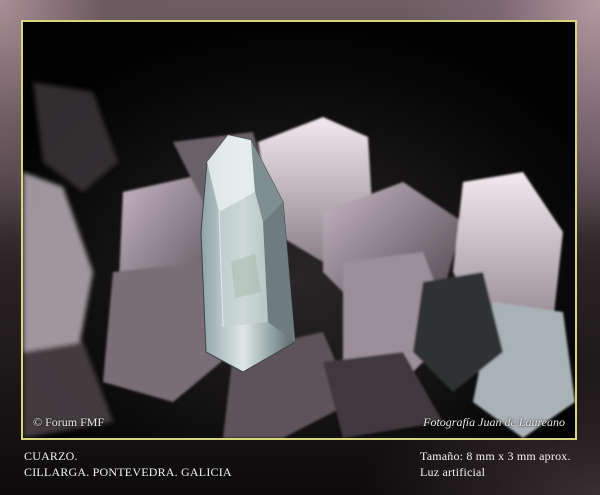  I want to click on locality: CILLARGA. PONTEVEDRA. GALICIA, so click(128, 472).